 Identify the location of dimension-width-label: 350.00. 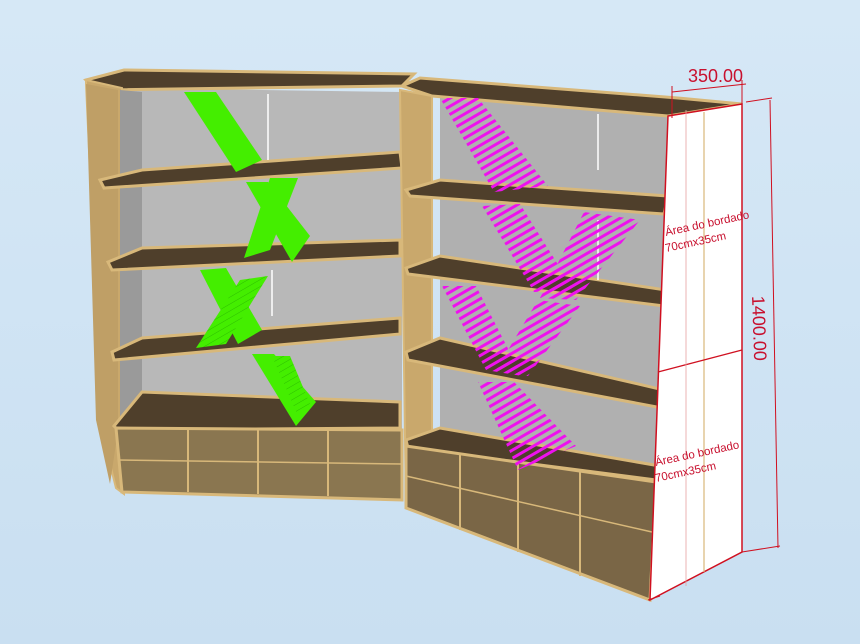
(715, 76).